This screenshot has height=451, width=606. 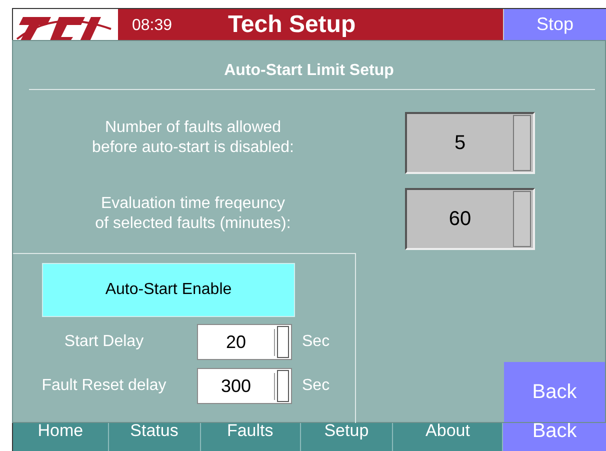 I want to click on clock-time: 08:39, so click(x=152, y=26).